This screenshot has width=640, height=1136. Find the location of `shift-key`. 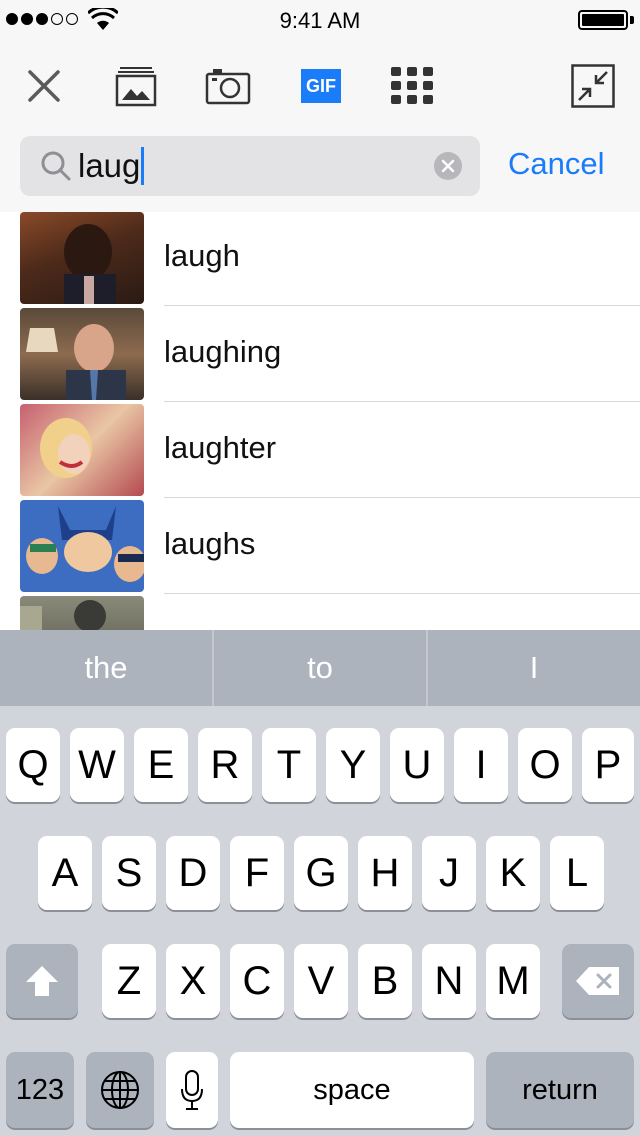

shift-key is located at coordinates (42, 981).